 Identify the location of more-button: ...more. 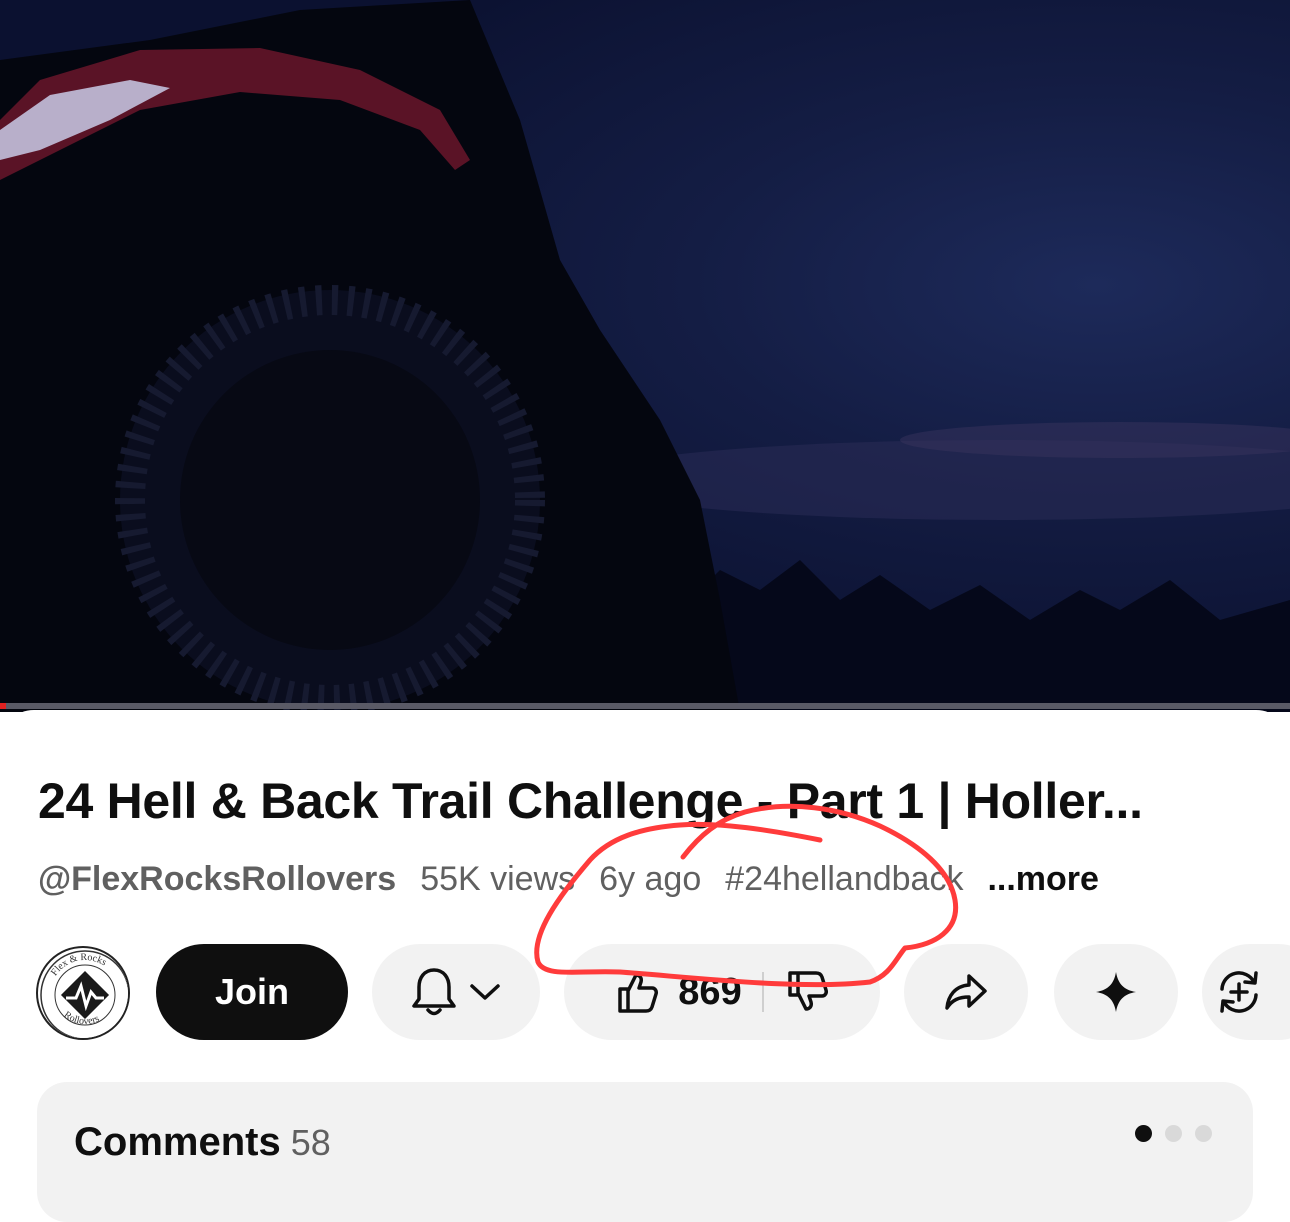
(1042, 879).